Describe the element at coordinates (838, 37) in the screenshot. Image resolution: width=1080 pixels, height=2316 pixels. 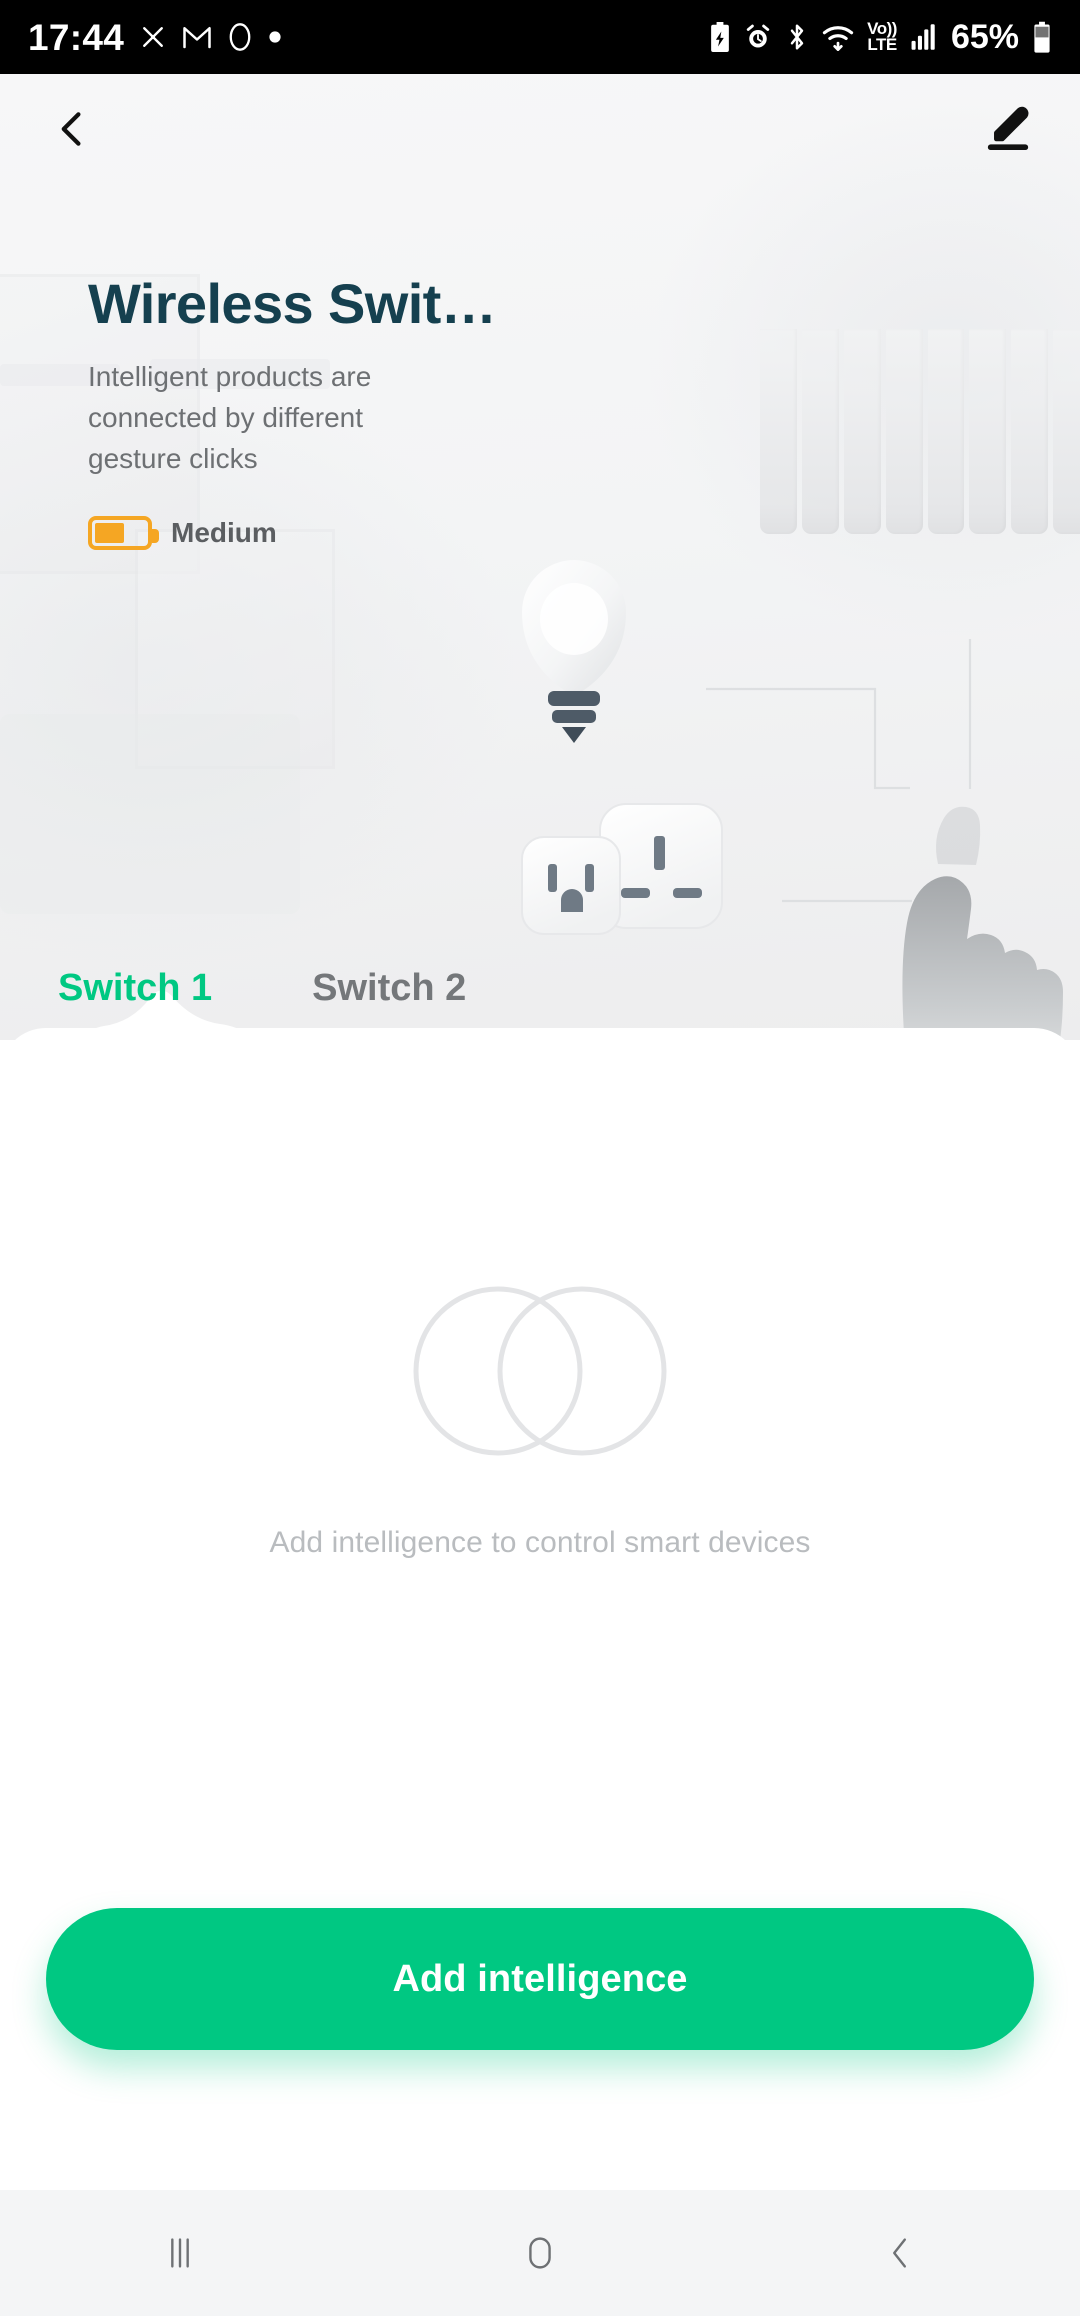
I see `wifi-icon` at that location.